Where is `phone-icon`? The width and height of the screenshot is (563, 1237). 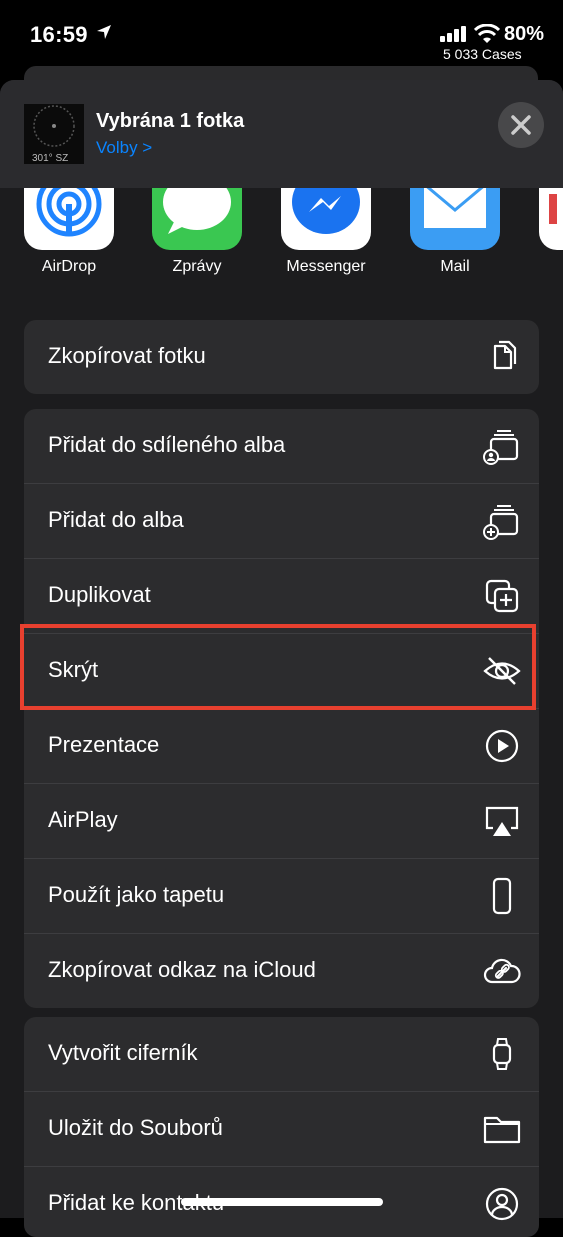
phone-icon is located at coordinates (502, 896).